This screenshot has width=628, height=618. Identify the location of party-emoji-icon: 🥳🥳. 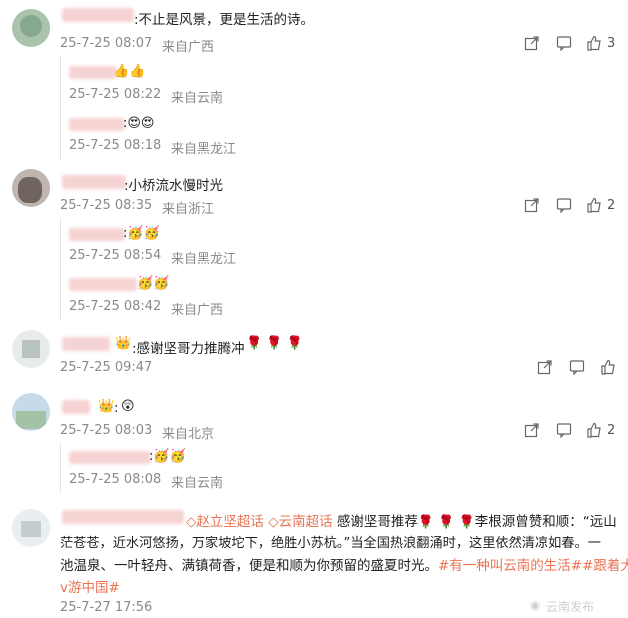
(153, 283).